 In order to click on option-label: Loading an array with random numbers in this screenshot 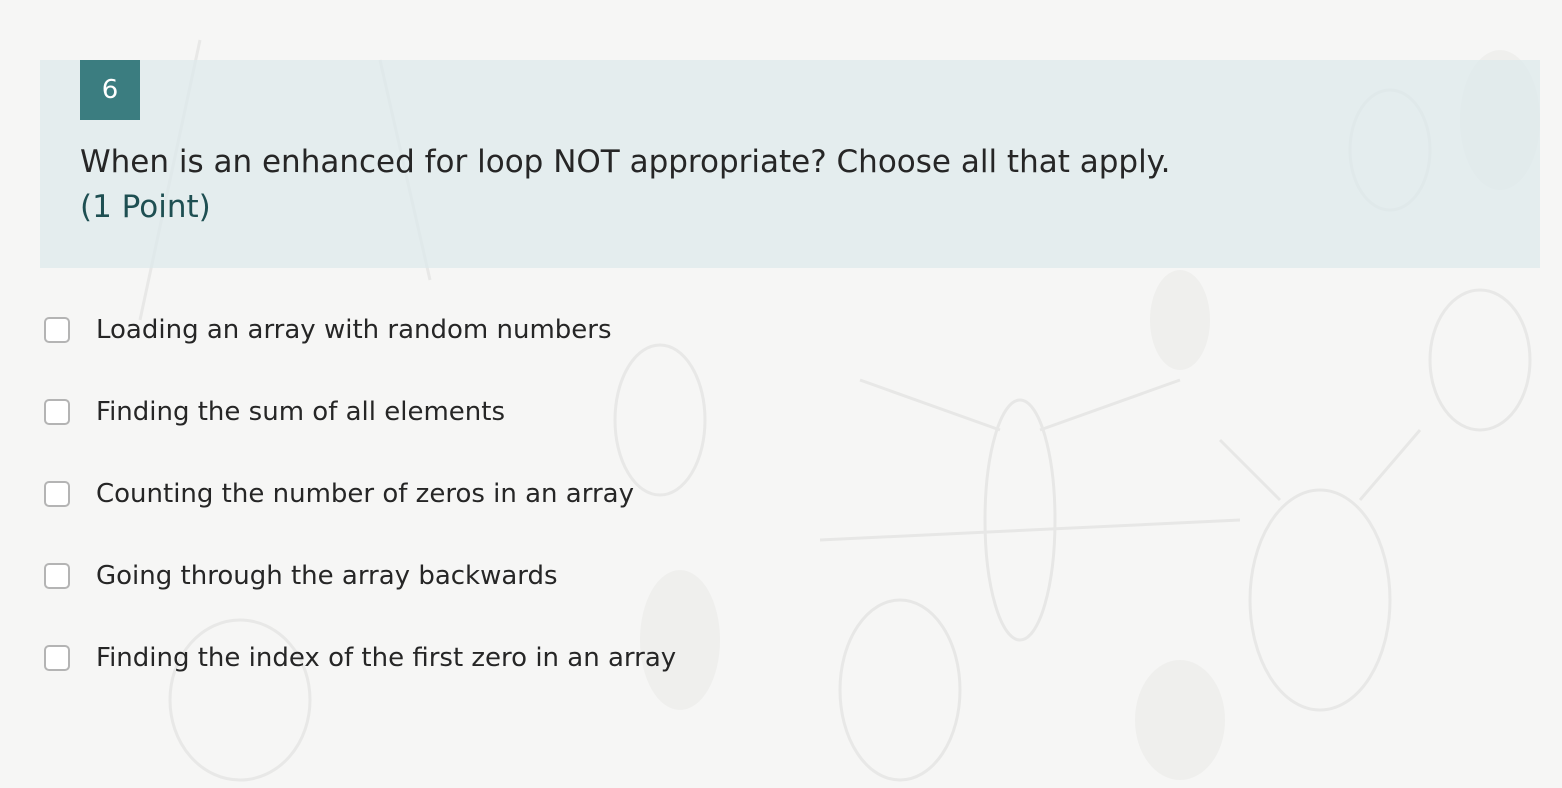, I will do `click(354, 330)`.